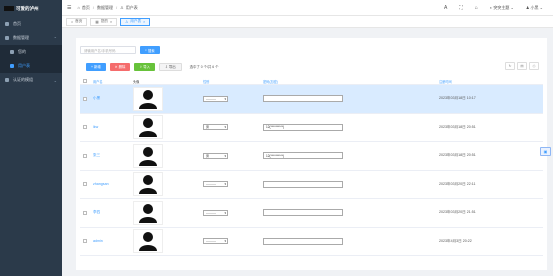 The width and height of the screenshot is (553, 276). I want to click on delete-button-label: 删除, so click(122, 67).